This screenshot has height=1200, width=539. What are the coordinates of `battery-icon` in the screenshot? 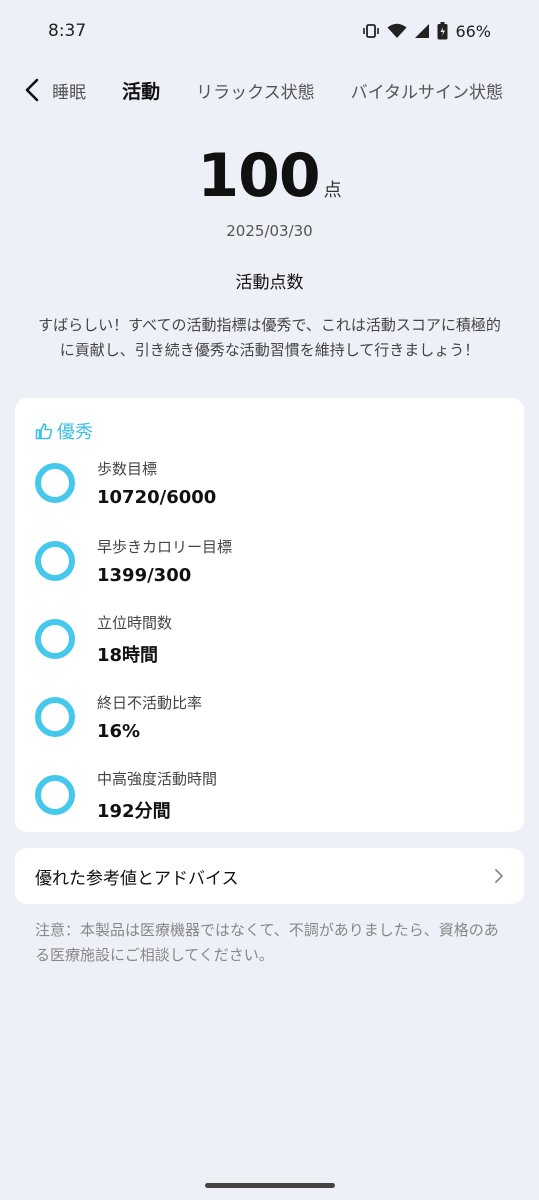 It's located at (442, 31).